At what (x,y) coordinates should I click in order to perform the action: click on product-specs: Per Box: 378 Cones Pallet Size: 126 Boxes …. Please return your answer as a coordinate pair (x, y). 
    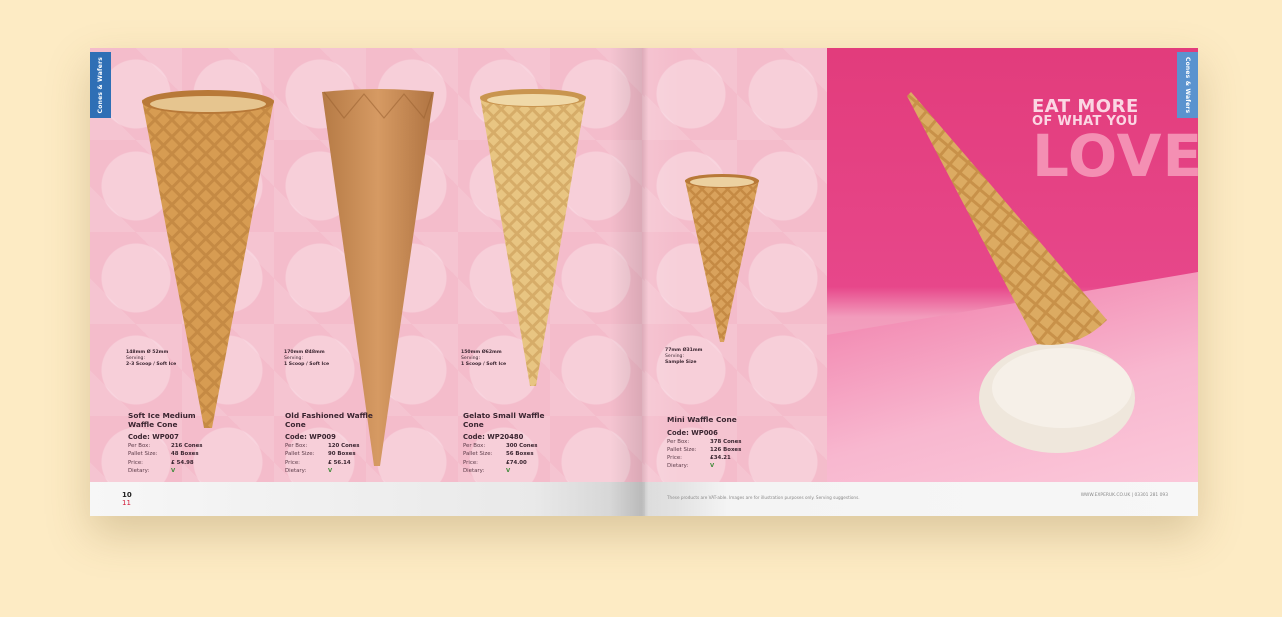
    Looking at the image, I should click on (704, 454).